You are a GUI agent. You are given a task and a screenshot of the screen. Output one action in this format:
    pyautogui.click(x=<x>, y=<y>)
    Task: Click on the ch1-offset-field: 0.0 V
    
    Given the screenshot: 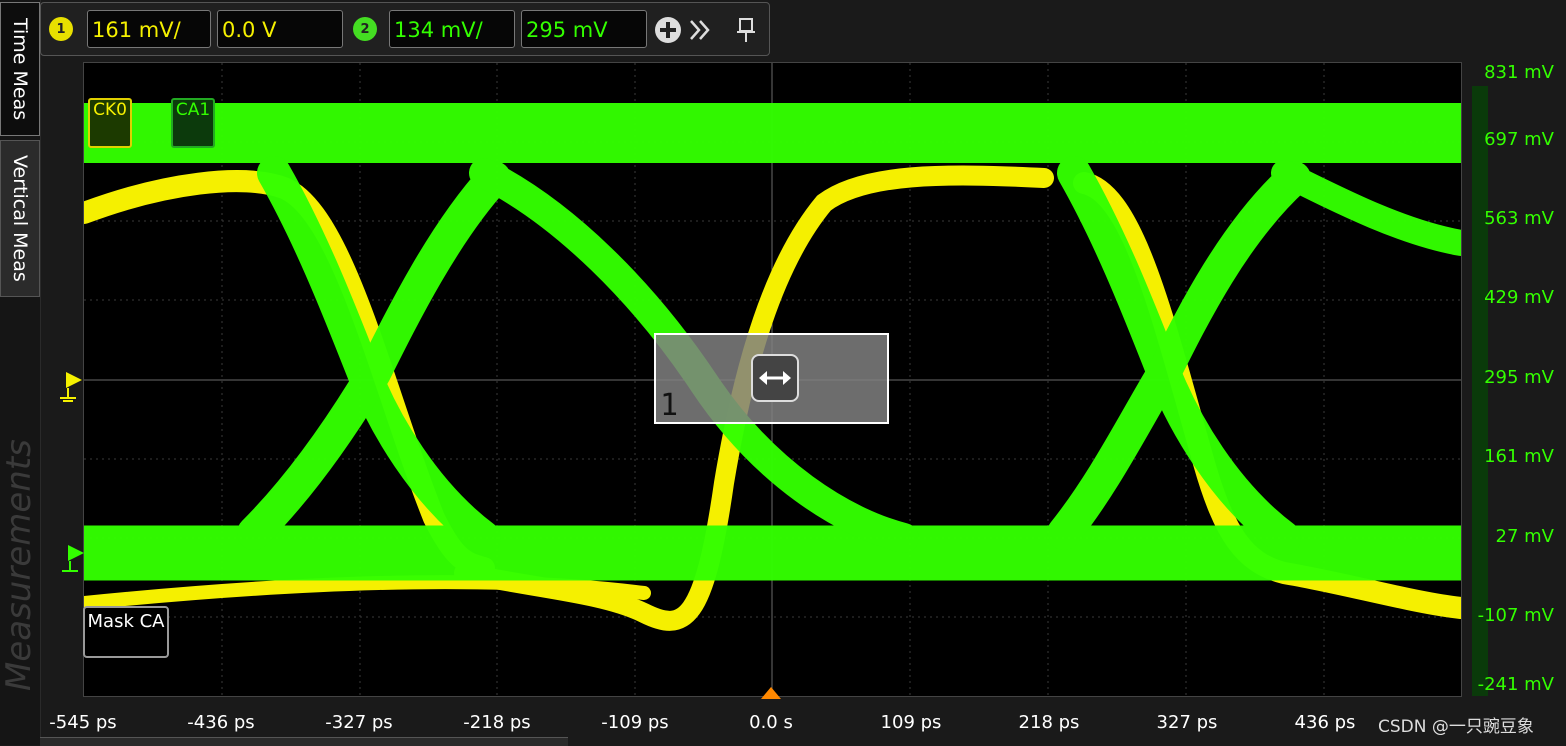 What is the action you would take?
    pyautogui.click(x=280, y=29)
    